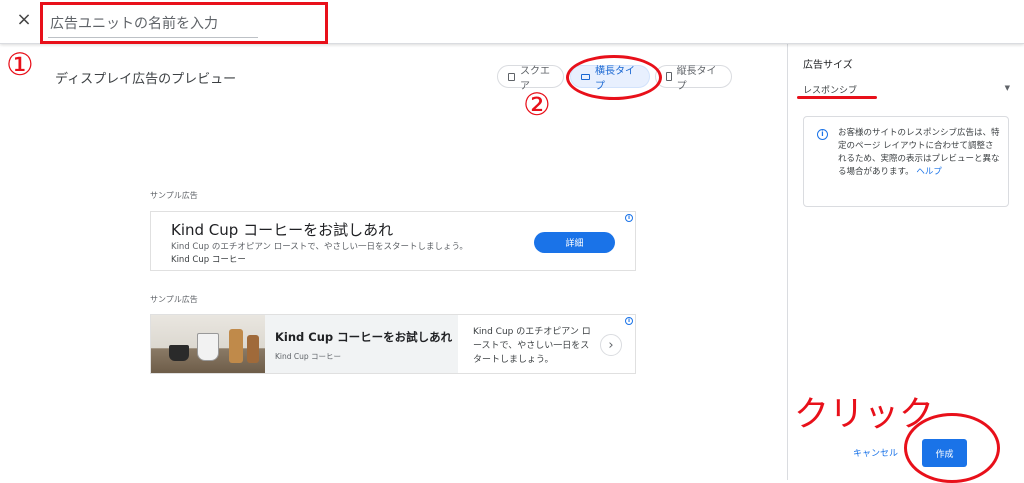 The height and width of the screenshot is (483, 1024). Describe the element at coordinates (830, 91) in the screenshot. I see `ad-size-value: レスポンシブ` at that location.